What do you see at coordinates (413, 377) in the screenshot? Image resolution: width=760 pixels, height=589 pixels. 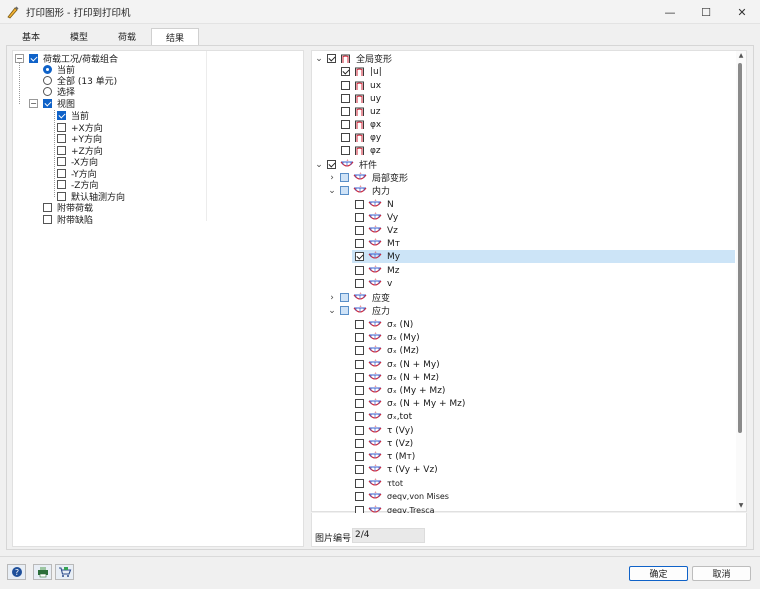 I see `stress-n-mz-label: σₓ (N + Mz)` at bounding box center [413, 377].